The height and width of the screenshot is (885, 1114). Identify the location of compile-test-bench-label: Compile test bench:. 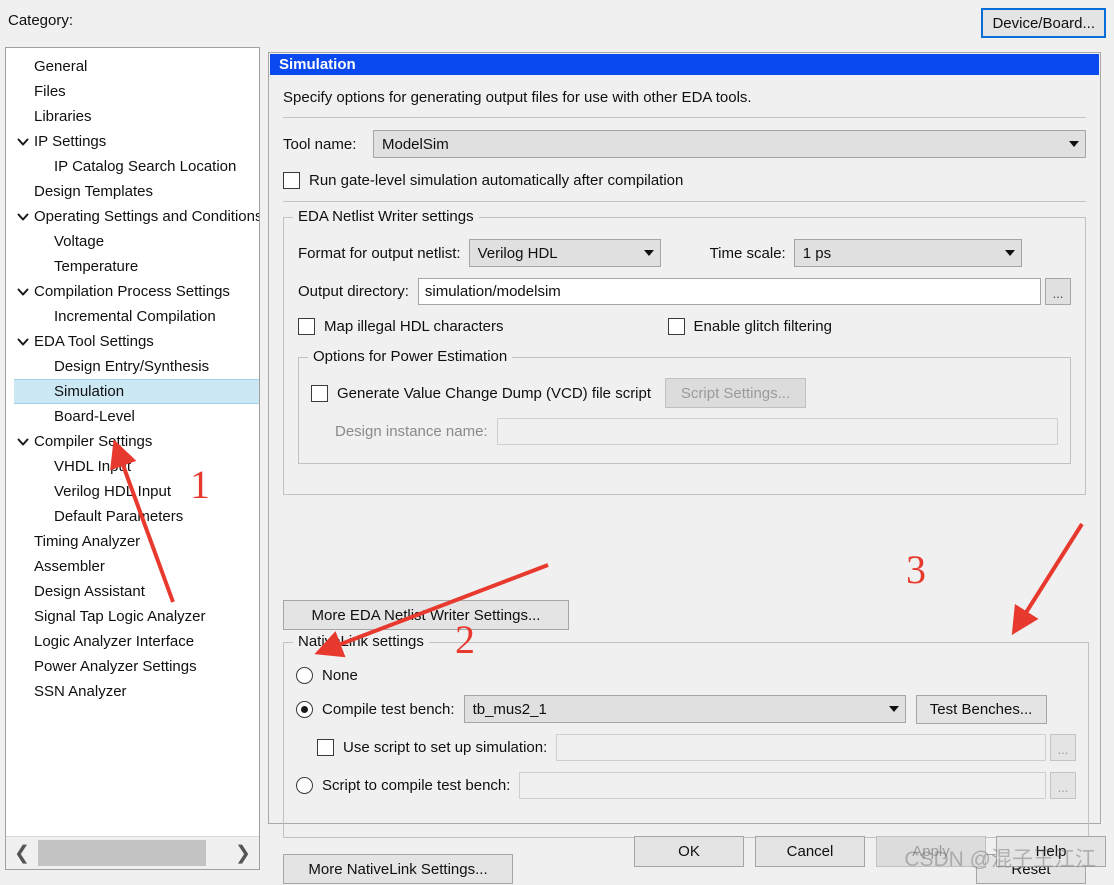
(388, 709).